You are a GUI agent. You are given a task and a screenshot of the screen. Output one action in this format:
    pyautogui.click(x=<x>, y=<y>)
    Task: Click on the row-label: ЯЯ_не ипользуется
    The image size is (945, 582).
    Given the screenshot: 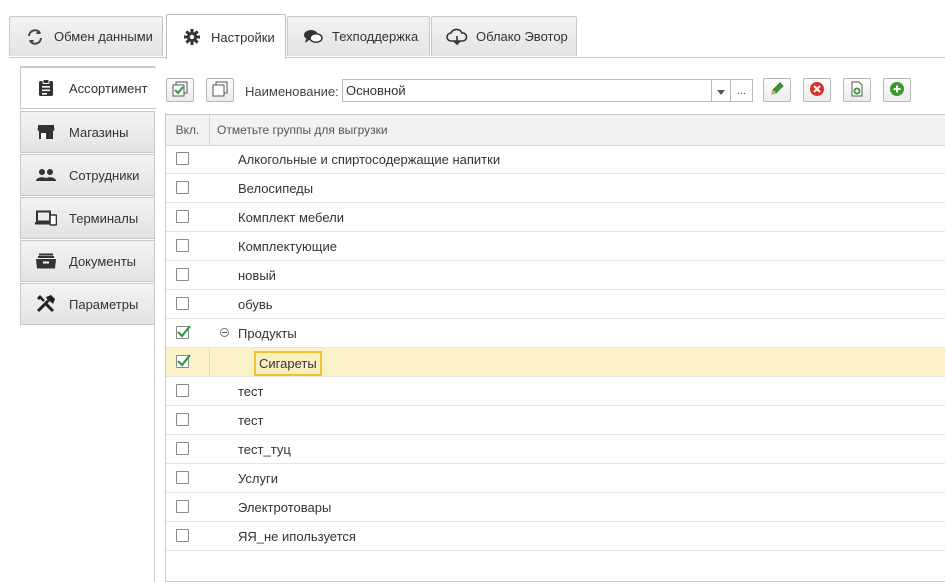 What is the action you would take?
    pyautogui.click(x=297, y=536)
    